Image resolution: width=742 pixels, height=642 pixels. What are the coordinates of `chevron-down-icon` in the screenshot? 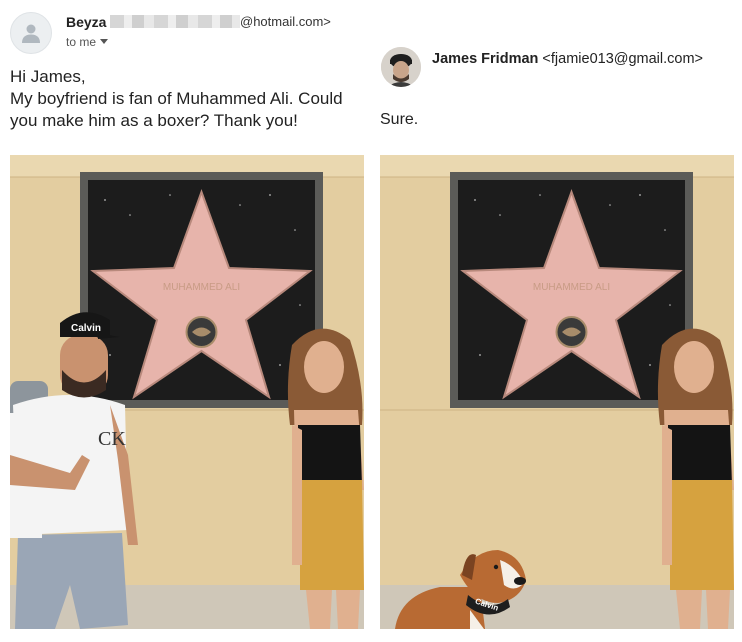 It's located at (104, 41).